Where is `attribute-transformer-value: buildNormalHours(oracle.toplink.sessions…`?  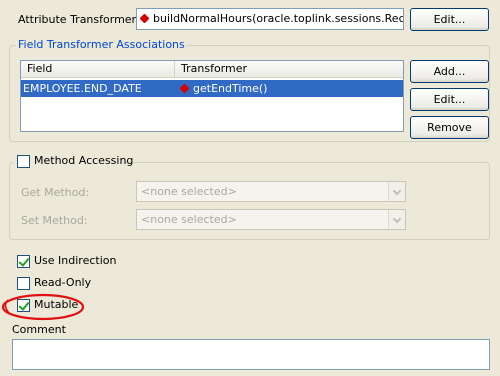 attribute-transformer-value: buildNormalHours(oracle.toplink.sessions… is located at coordinates (278, 18).